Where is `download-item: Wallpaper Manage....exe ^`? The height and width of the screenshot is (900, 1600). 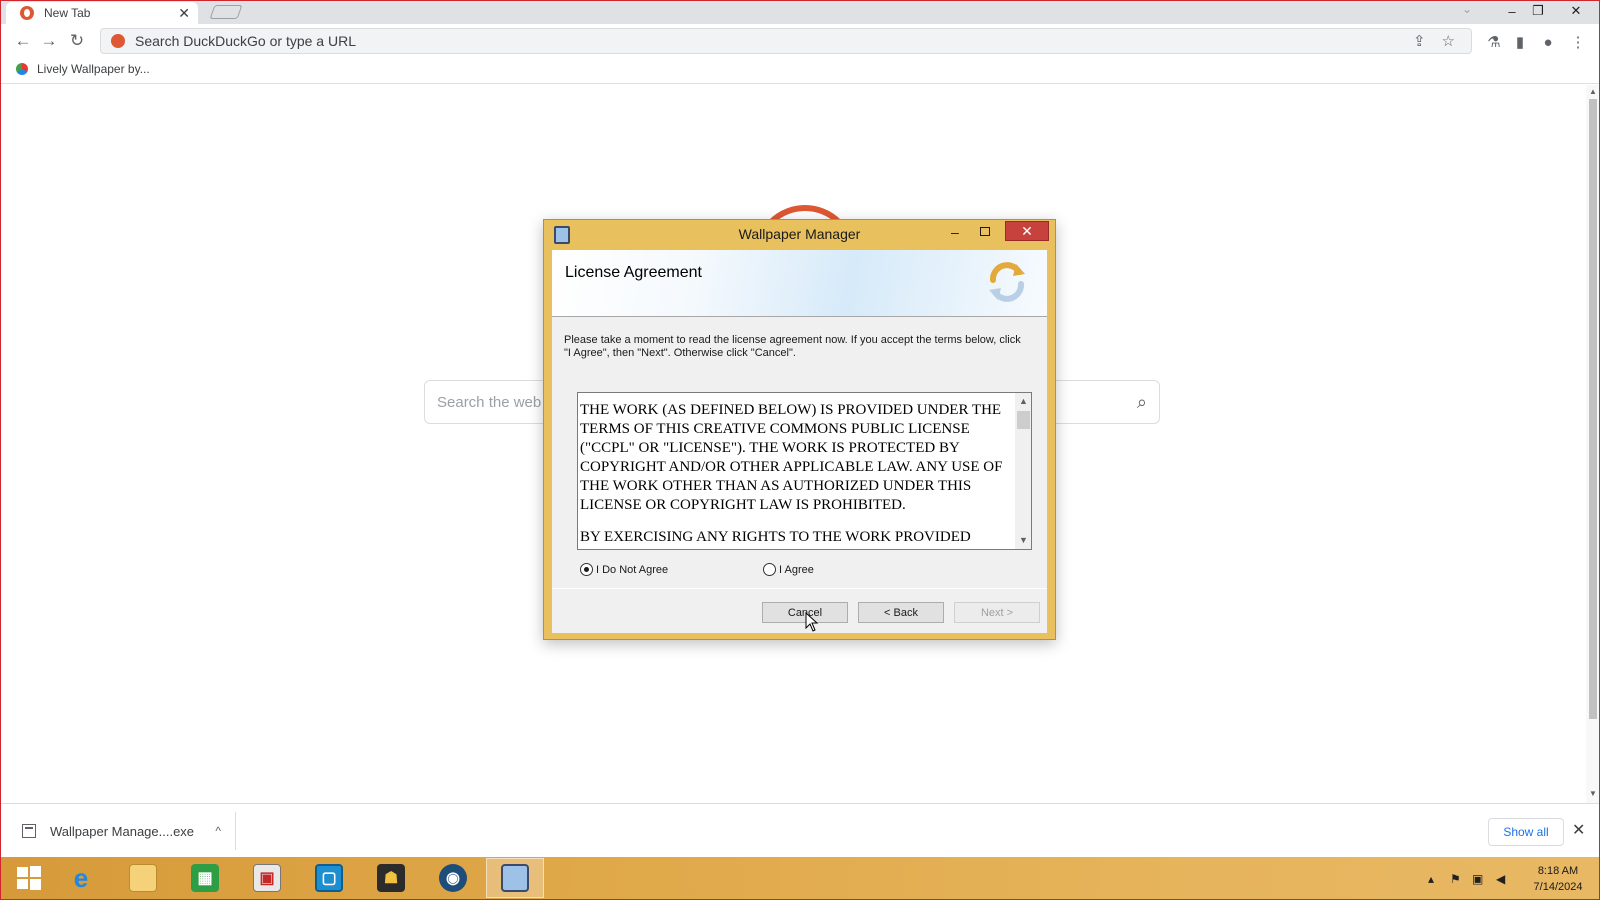 download-item: Wallpaper Manage....exe ^ is located at coordinates (124, 831).